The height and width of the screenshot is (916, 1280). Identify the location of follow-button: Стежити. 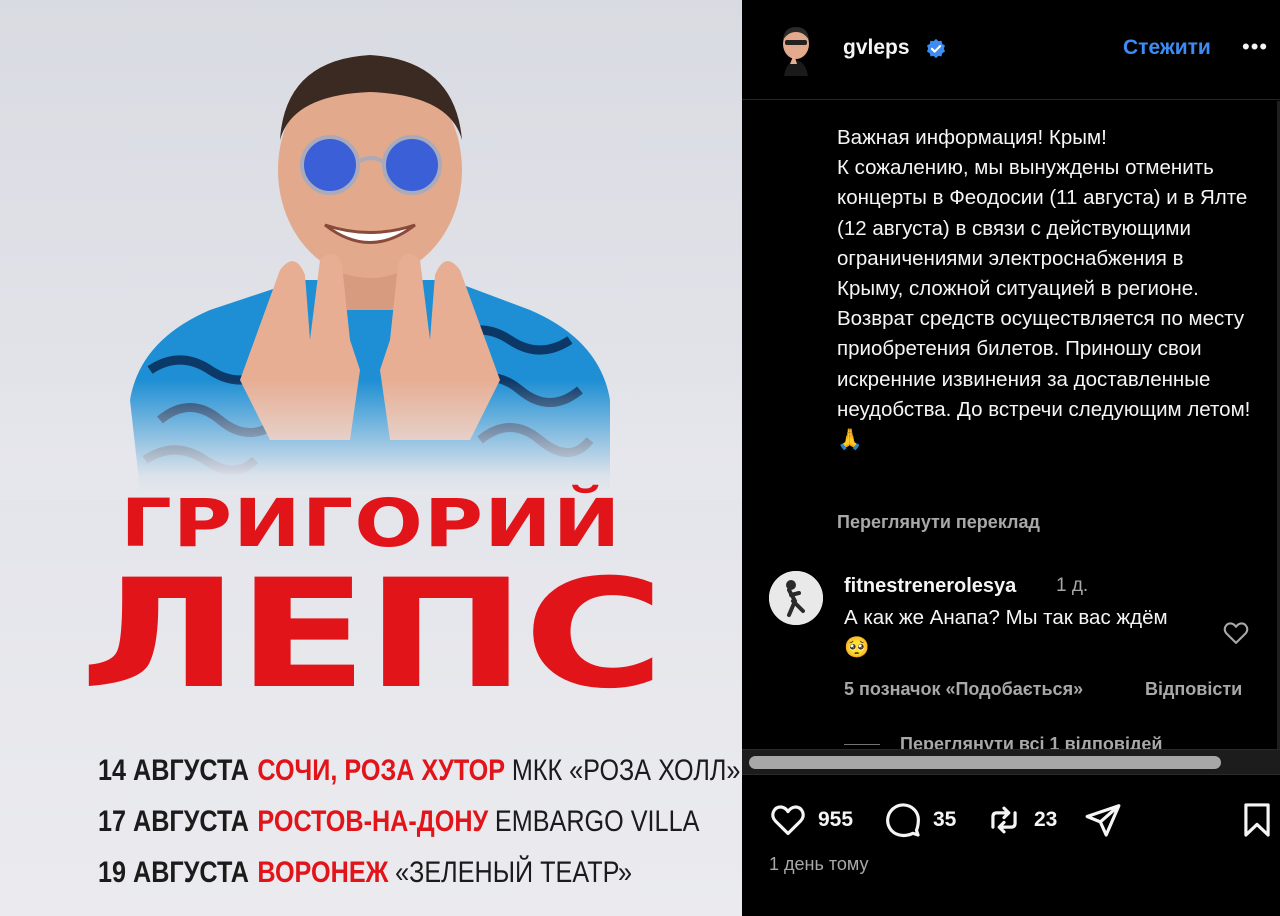
(1167, 48).